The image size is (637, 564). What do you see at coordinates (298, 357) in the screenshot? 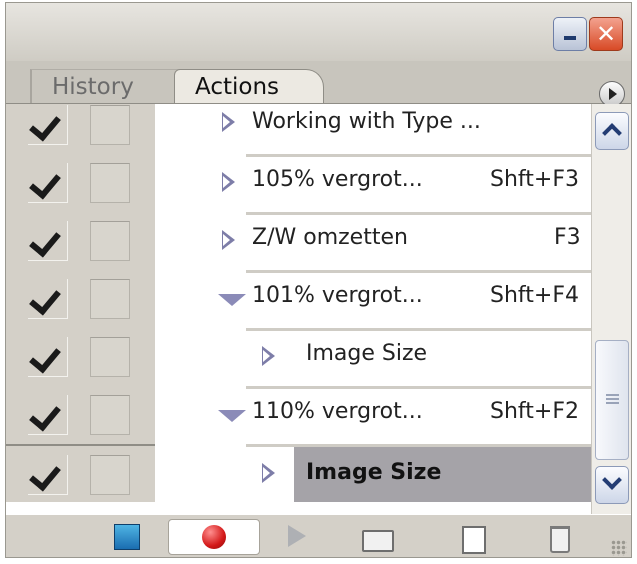
I see `action-step-row: Image Size` at bounding box center [298, 357].